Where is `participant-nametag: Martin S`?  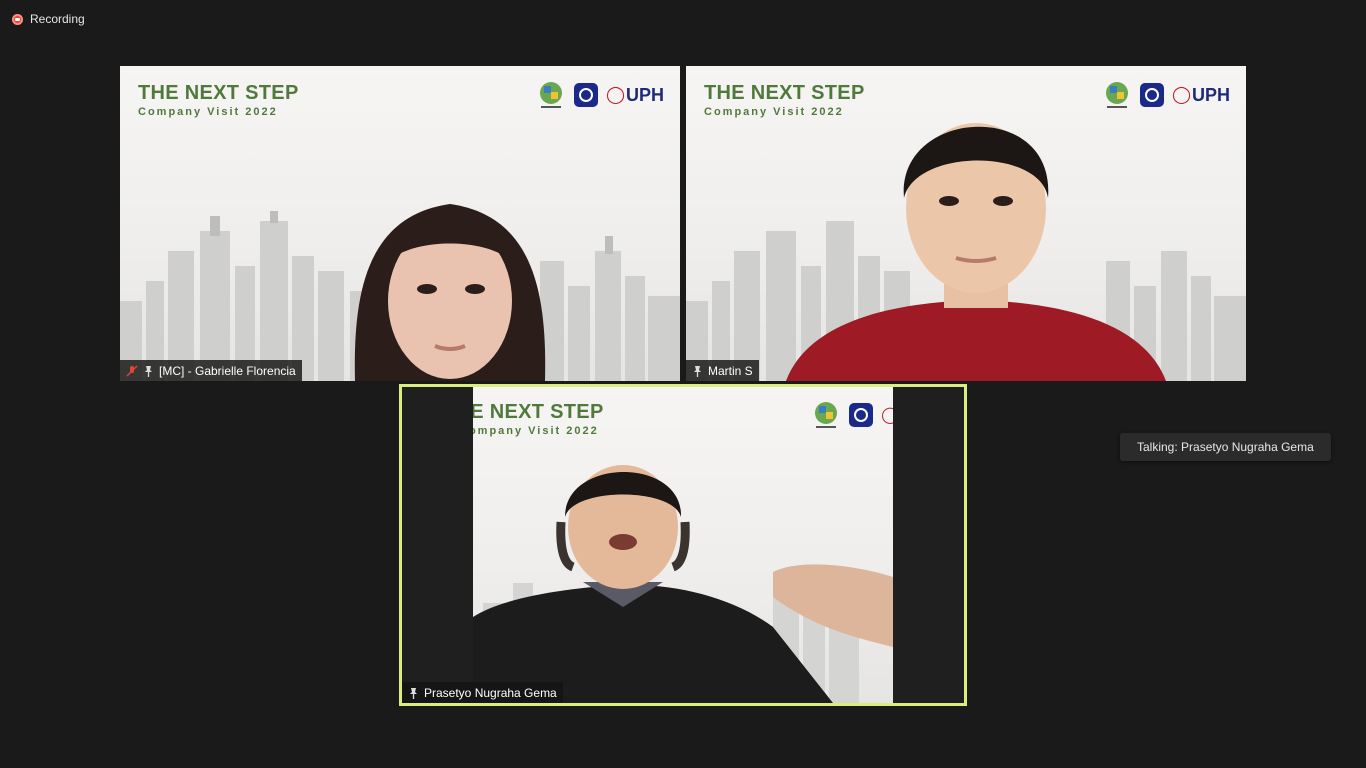
participant-nametag: Martin S is located at coordinates (722, 370).